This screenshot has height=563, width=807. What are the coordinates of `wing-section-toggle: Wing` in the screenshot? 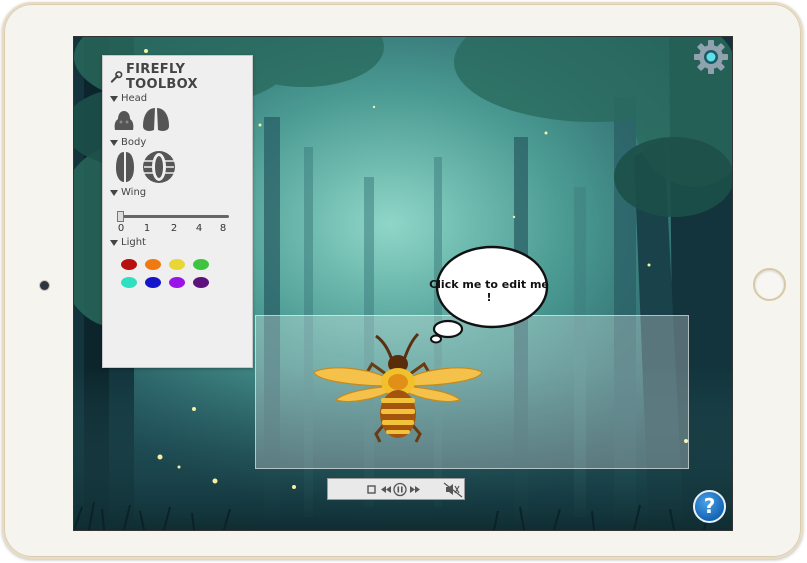 It's located at (128, 192).